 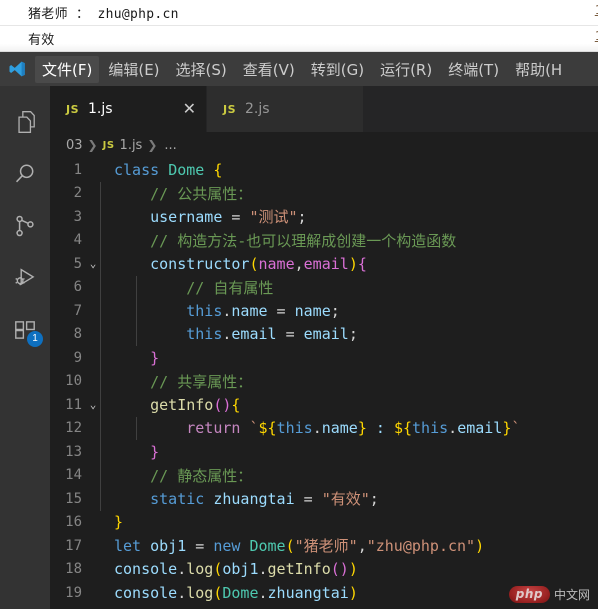 I want to click on menu-item-run: 运行(R), so click(x=406, y=69).